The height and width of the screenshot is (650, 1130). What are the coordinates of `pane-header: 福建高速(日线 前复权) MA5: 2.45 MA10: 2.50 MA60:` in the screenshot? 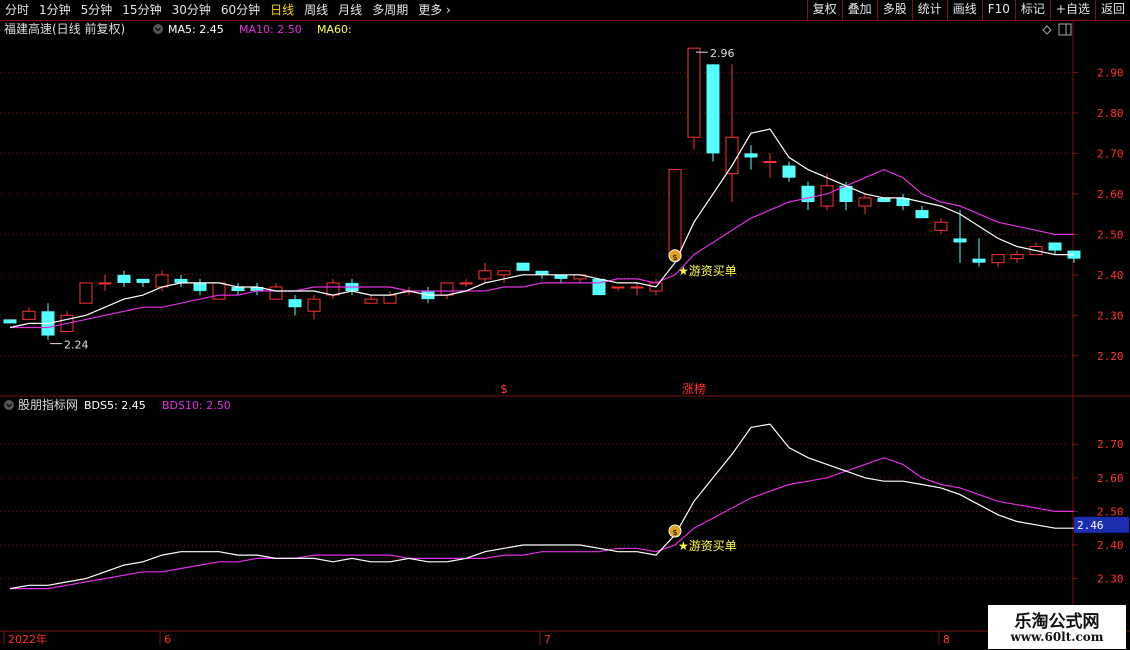 It's located at (178, 28).